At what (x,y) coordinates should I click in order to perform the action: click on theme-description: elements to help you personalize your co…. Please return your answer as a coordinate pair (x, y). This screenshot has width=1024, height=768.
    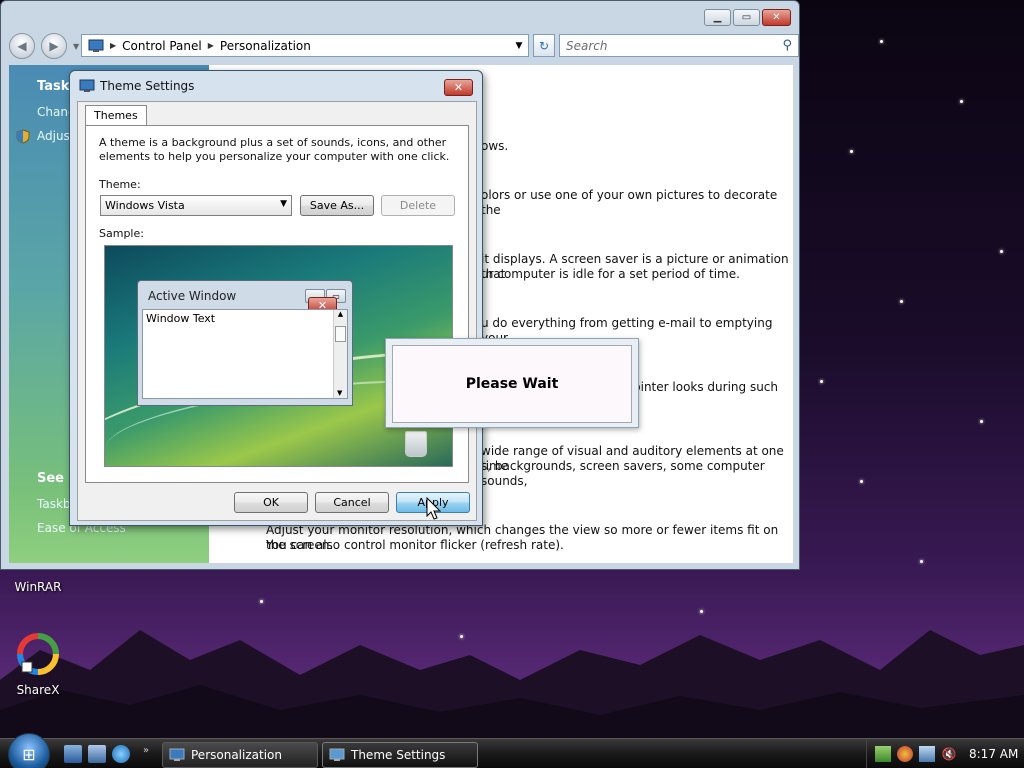
    Looking at the image, I should click on (274, 156).